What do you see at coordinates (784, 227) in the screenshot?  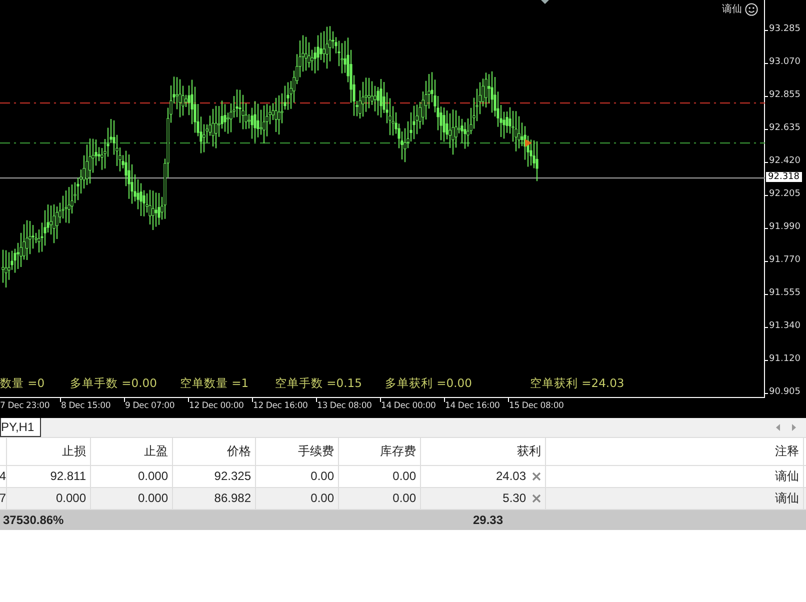 I see `price-label: 91.990` at bounding box center [784, 227].